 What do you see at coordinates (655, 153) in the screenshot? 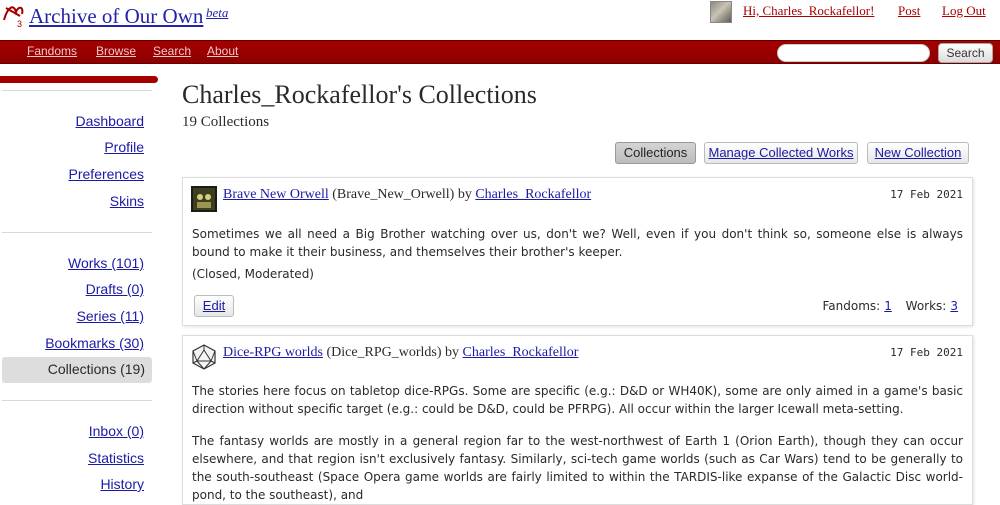
I see `collections-button: Collections` at bounding box center [655, 153].